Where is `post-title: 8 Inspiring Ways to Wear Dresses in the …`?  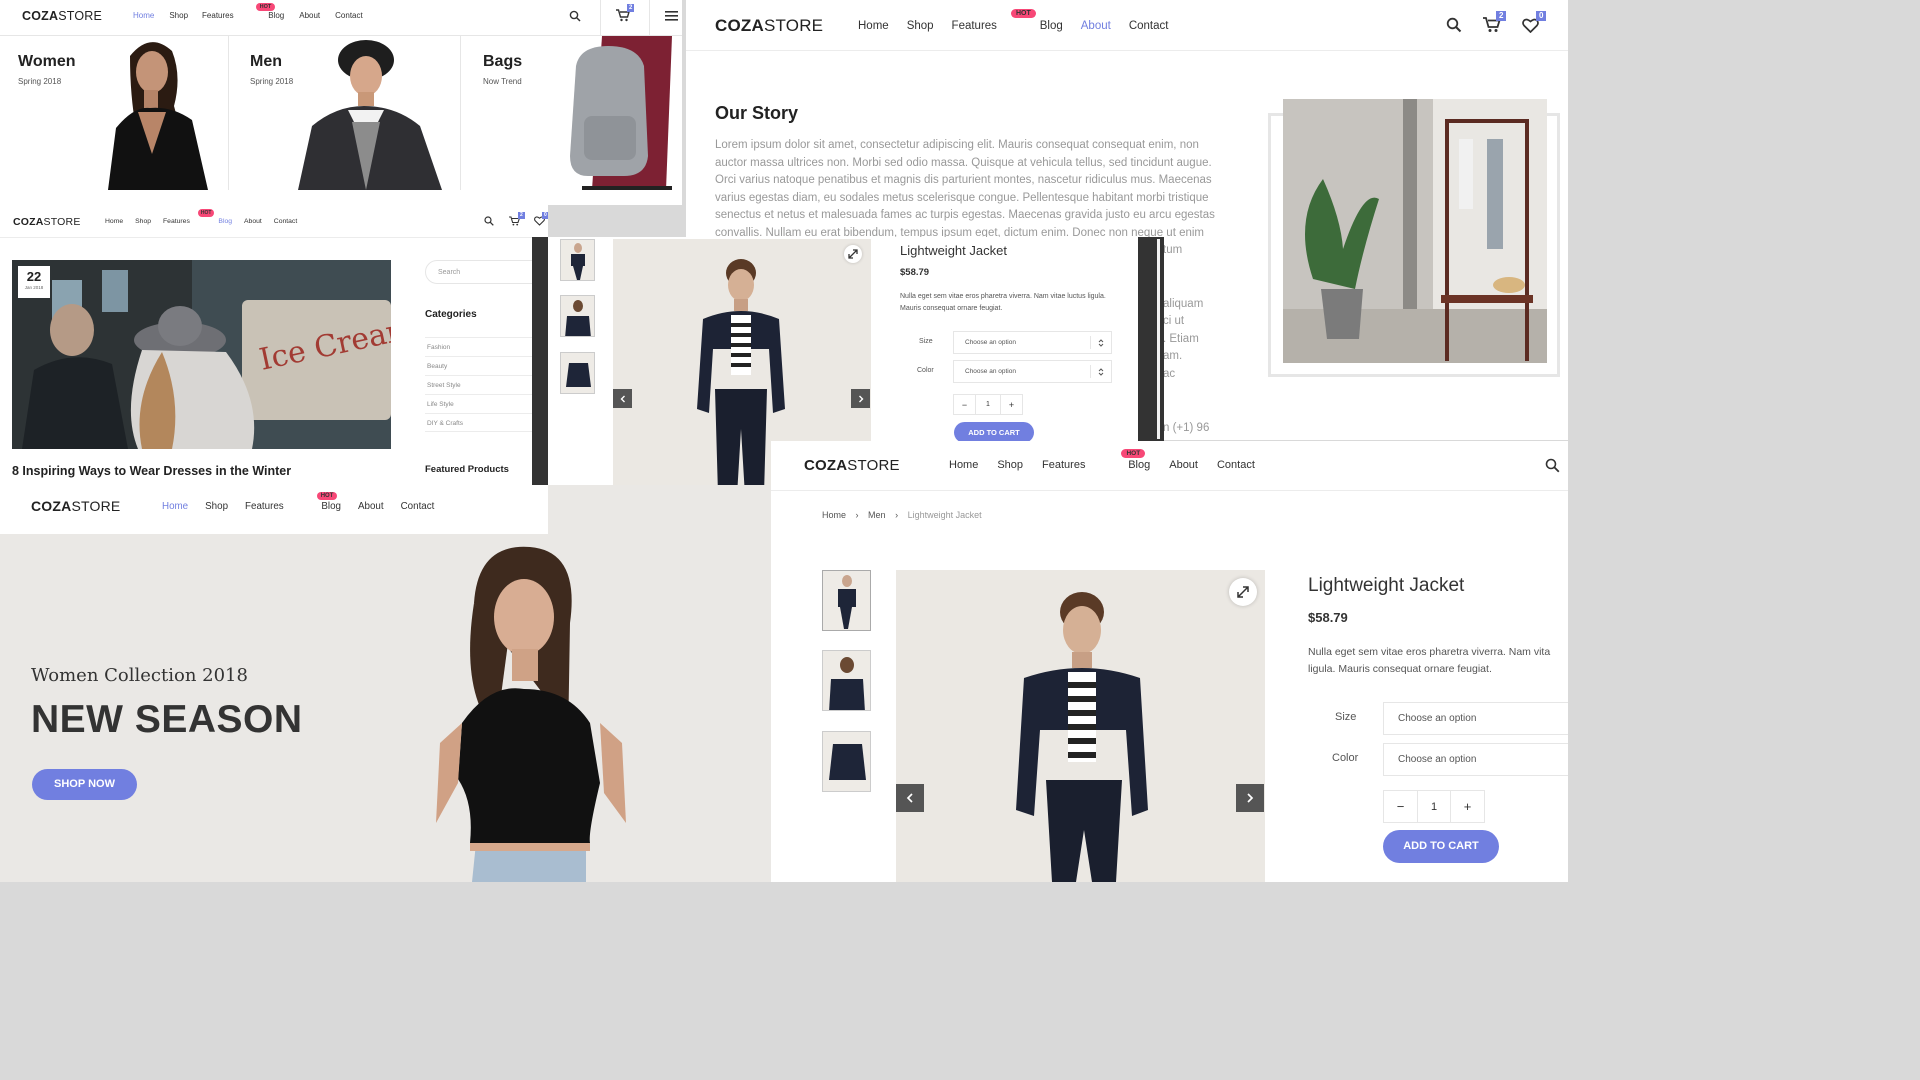
post-title: 8 Inspiring Ways to Wear Dresses in the … is located at coordinates (151, 471).